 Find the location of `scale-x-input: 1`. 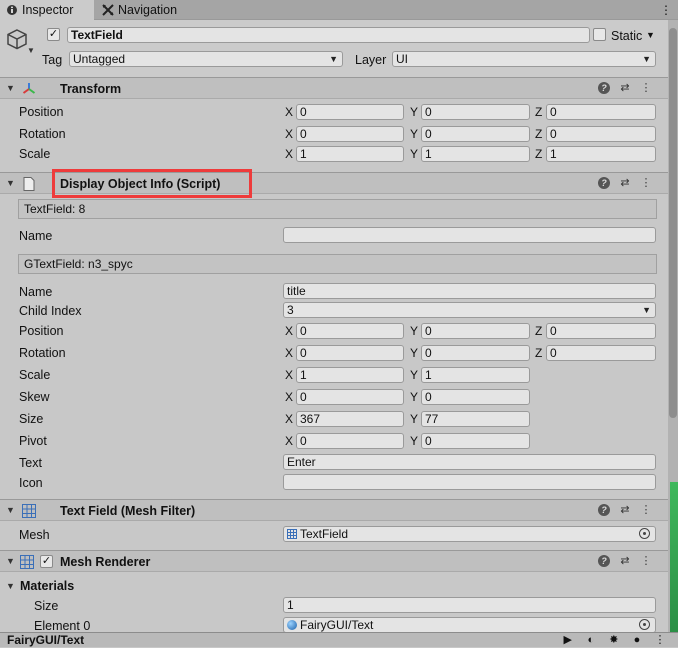

scale-x-input: 1 is located at coordinates (350, 154).